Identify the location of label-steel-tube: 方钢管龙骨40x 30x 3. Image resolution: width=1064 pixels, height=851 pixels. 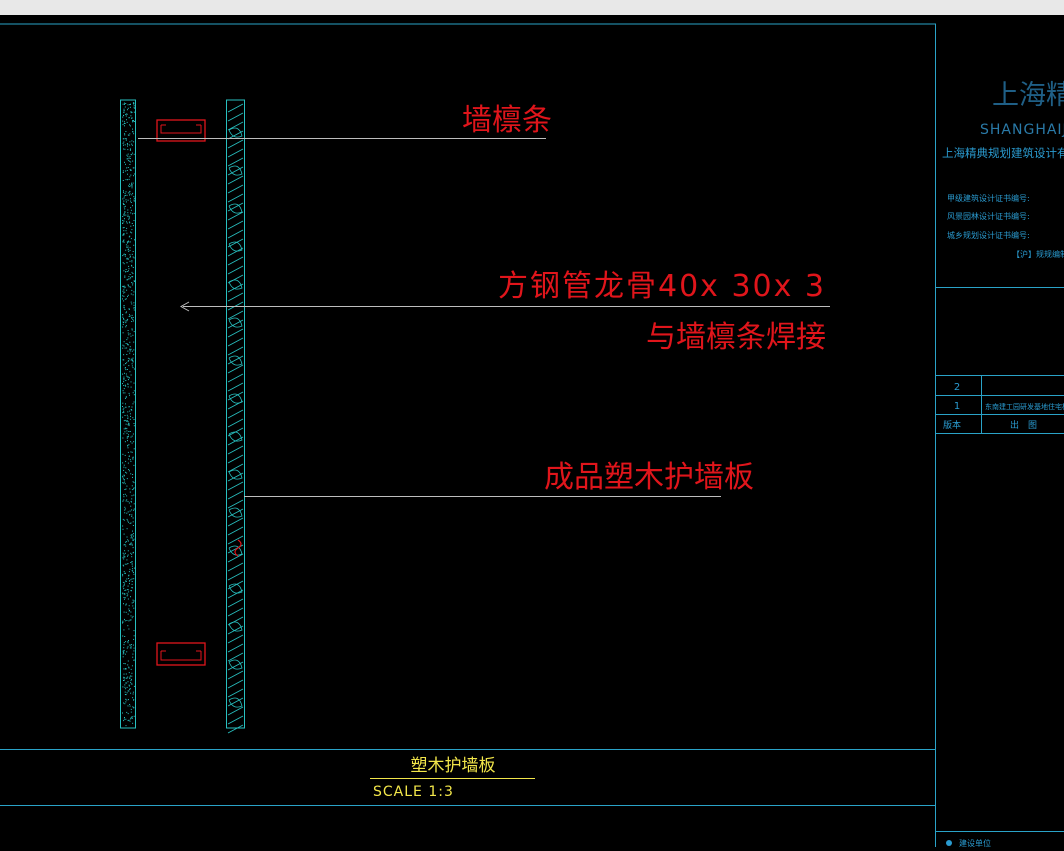
(662, 286).